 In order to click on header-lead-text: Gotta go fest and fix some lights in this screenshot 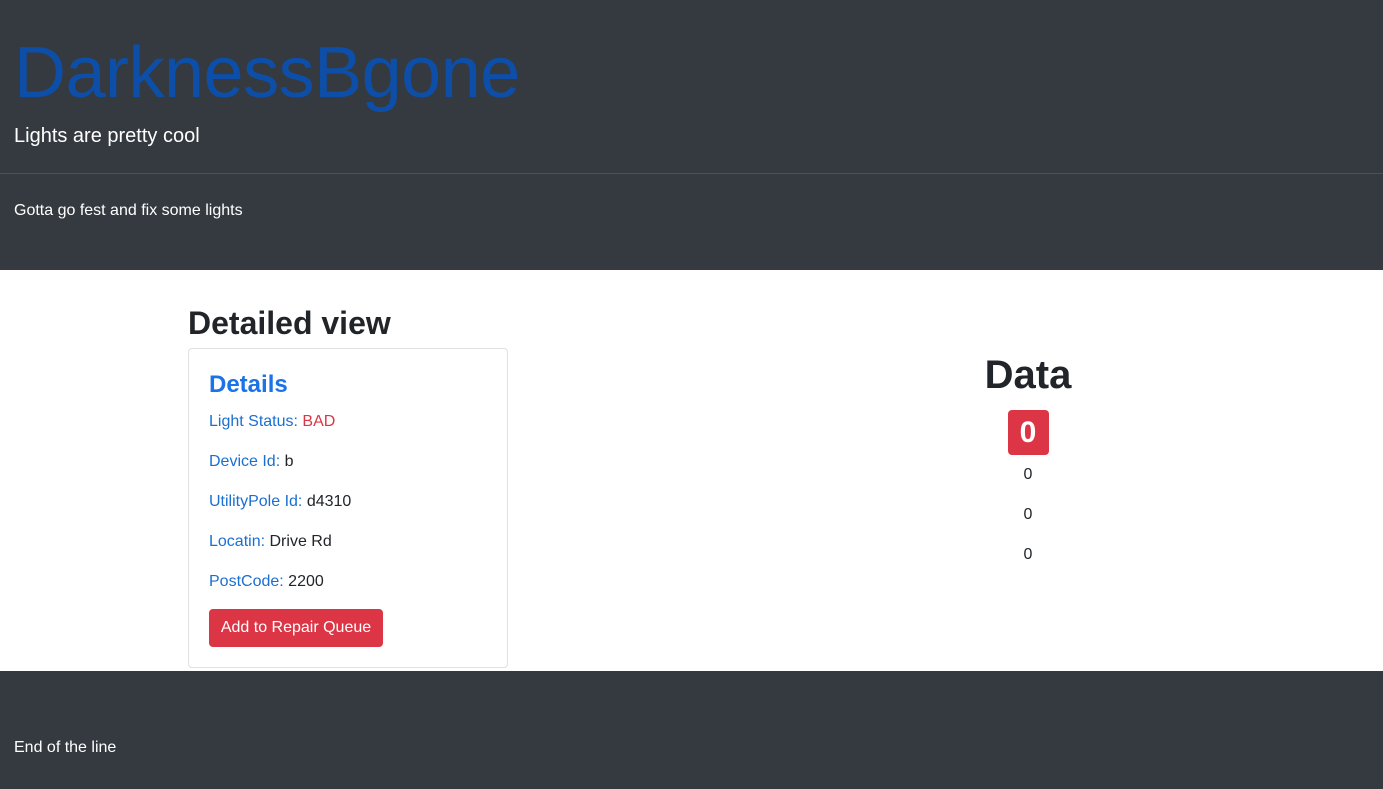, I will do `click(128, 210)`.